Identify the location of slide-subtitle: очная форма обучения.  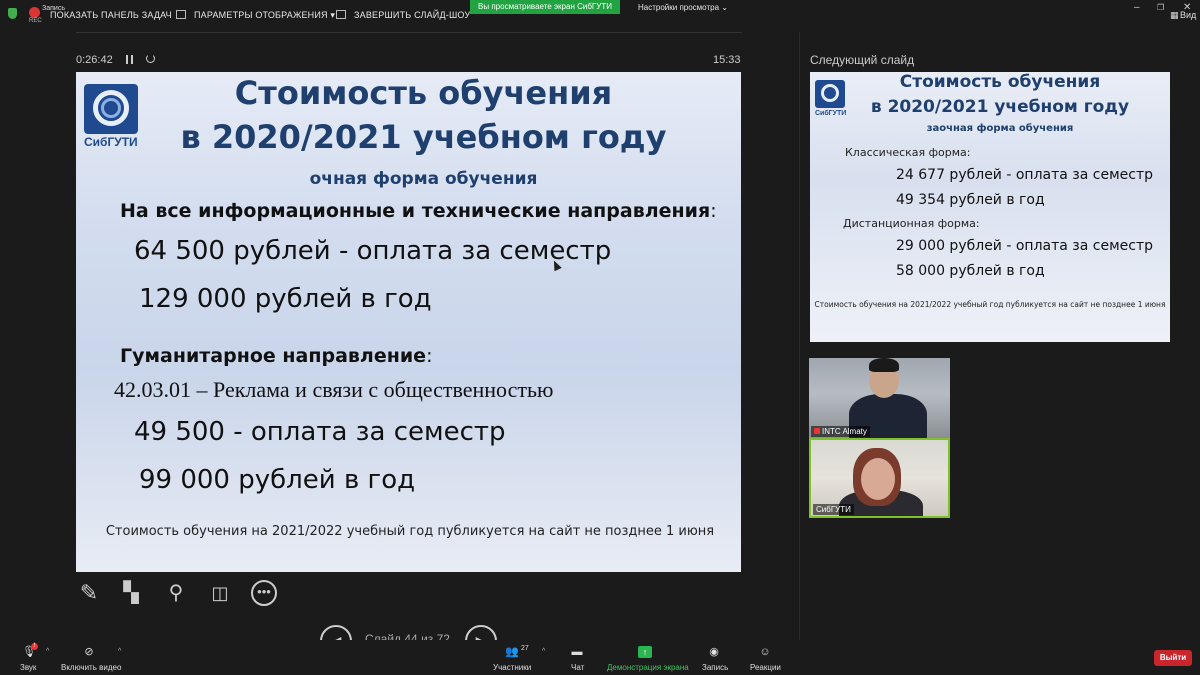
(423, 179).